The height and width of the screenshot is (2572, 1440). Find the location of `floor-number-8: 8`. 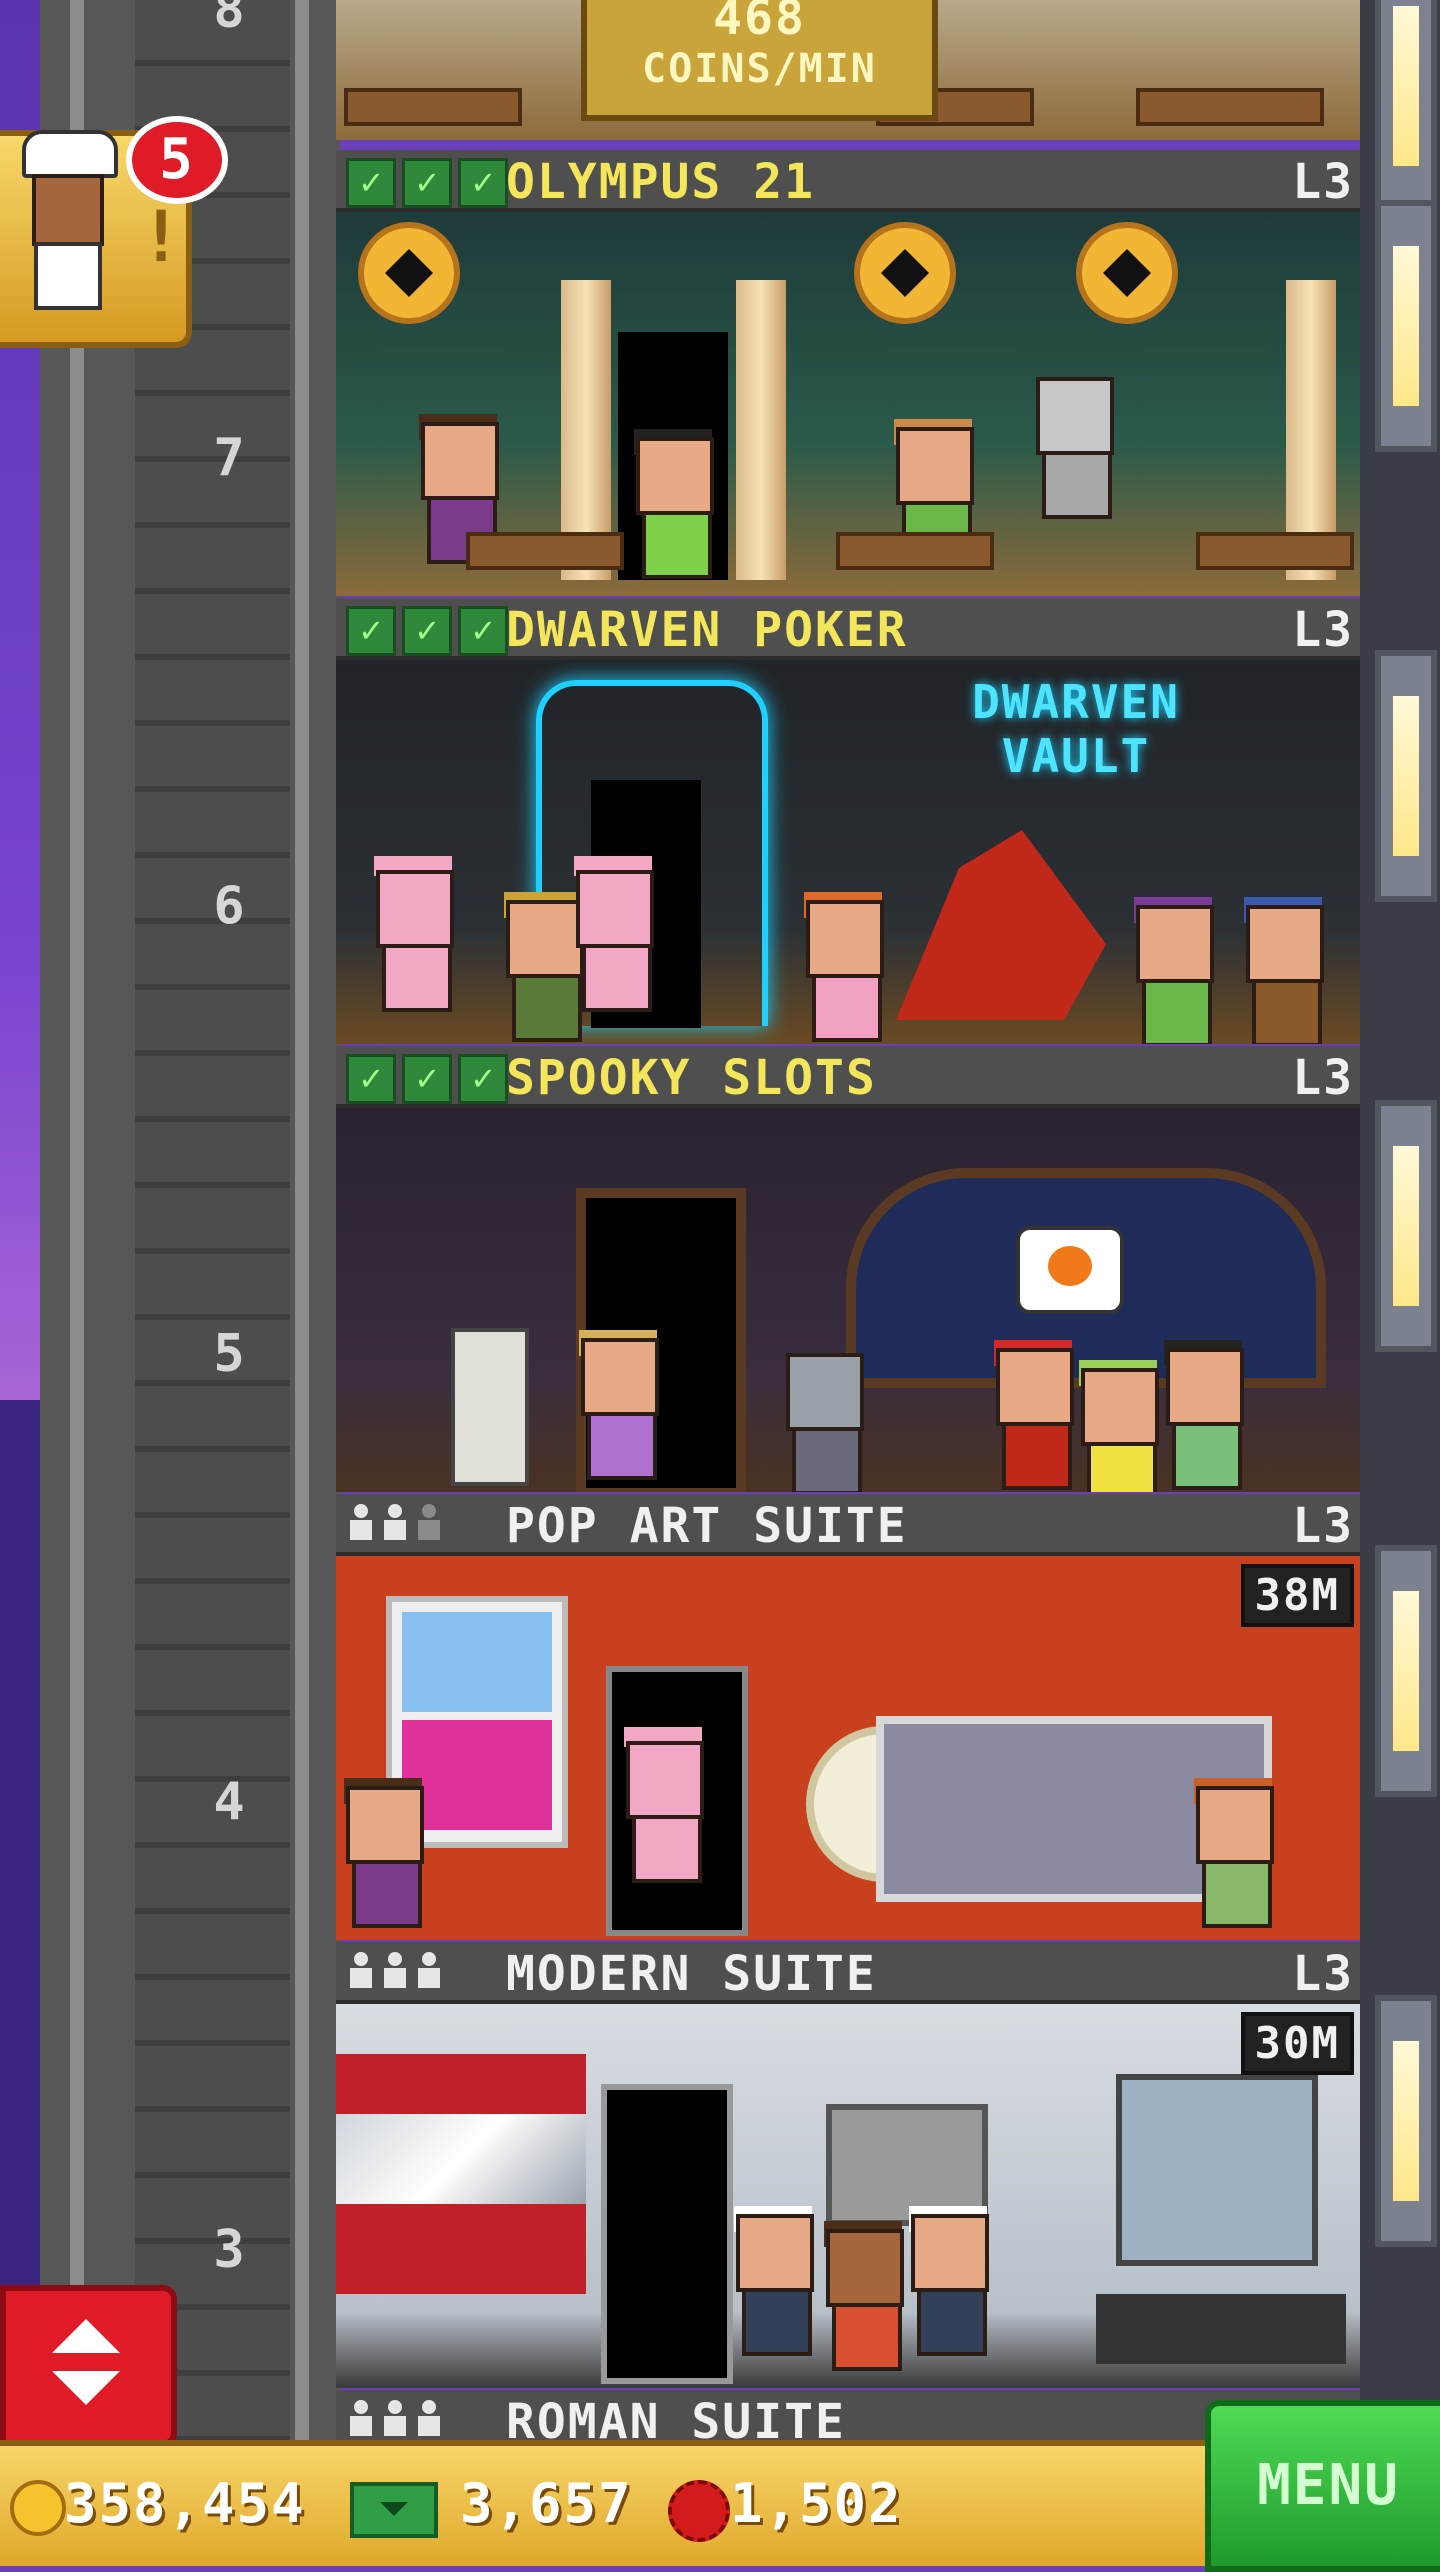

floor-number-8: 8 is located at coordinates (230, 20).